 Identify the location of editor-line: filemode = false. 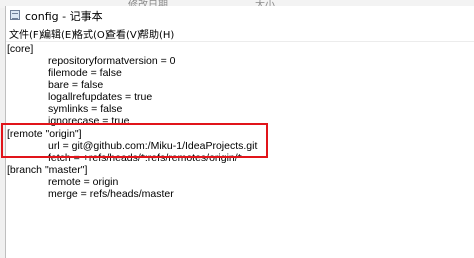
(85, 73).